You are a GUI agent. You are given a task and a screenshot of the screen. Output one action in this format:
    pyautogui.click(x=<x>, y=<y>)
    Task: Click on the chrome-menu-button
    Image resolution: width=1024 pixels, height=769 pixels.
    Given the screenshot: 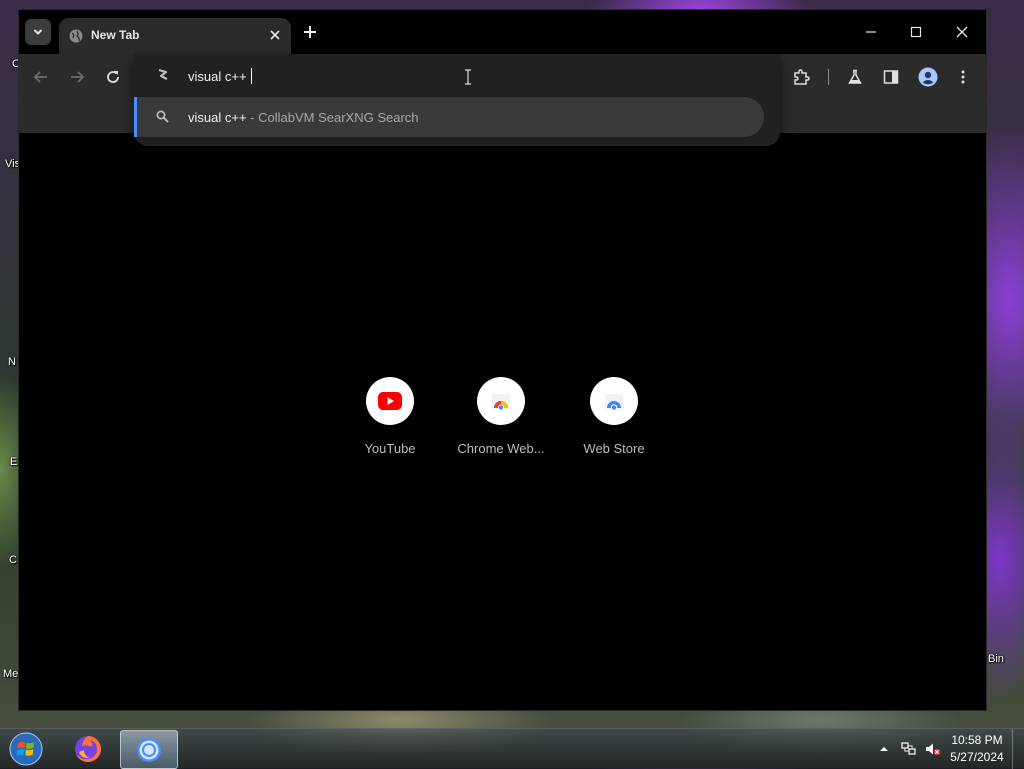 What is the action you would take?
    pyautogui.click(x=963, y=77)
    